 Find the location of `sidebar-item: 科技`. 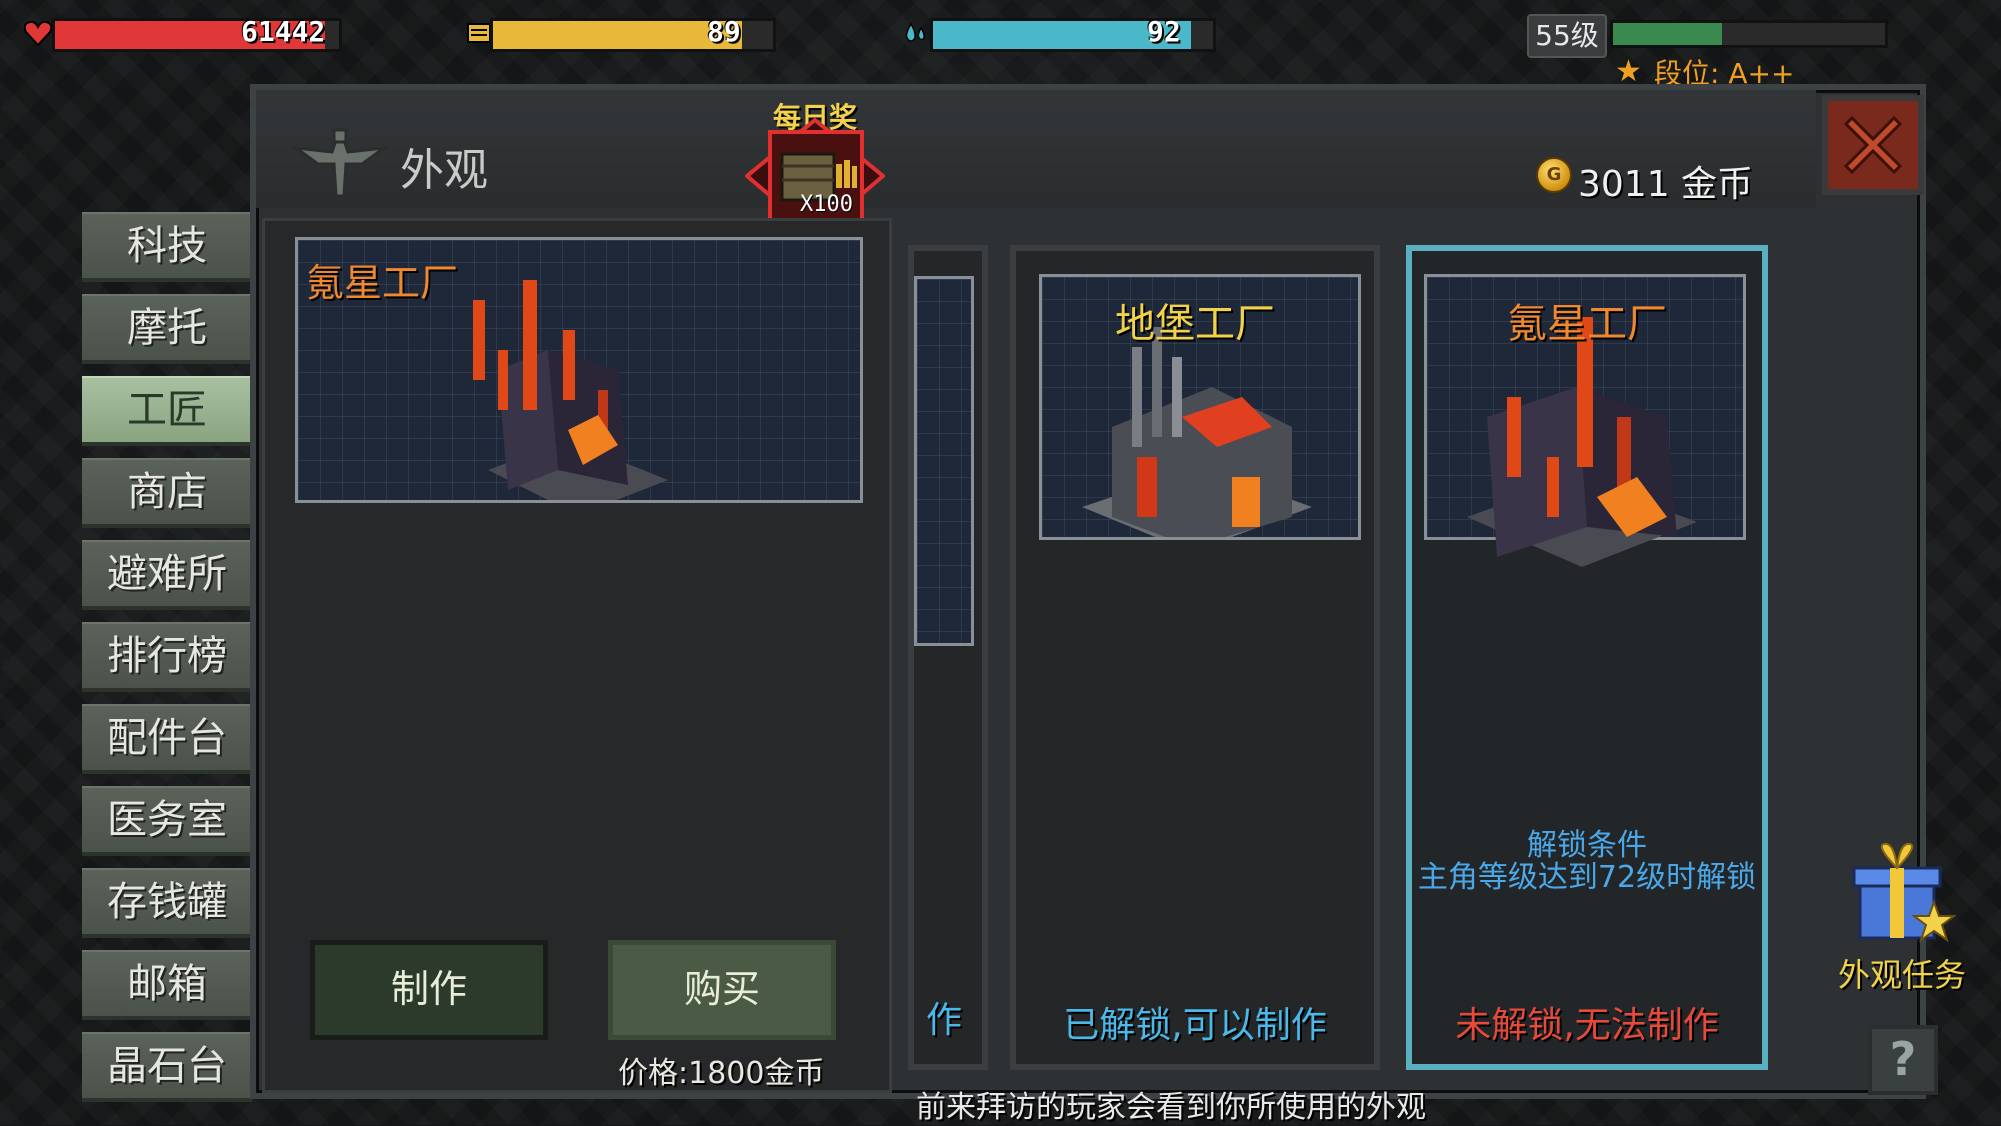

sidebar-item: 科技 is located at coordinates (167, 247).